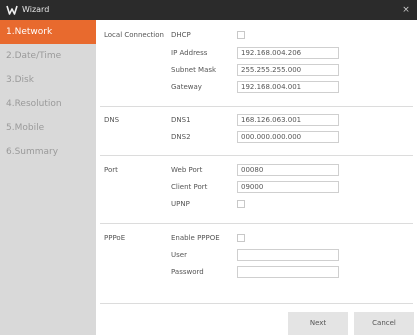 This screenshot has width=417, height=335. What do you see at coordinates (187, 170) in the screenshot?
I see `web-port-label: Web Port` at bounding box center [187, 170].